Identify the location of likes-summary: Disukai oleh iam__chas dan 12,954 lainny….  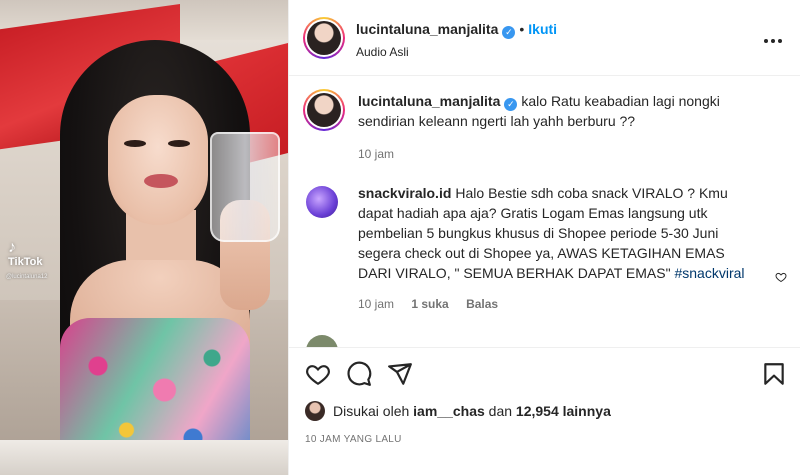
(458, 411).